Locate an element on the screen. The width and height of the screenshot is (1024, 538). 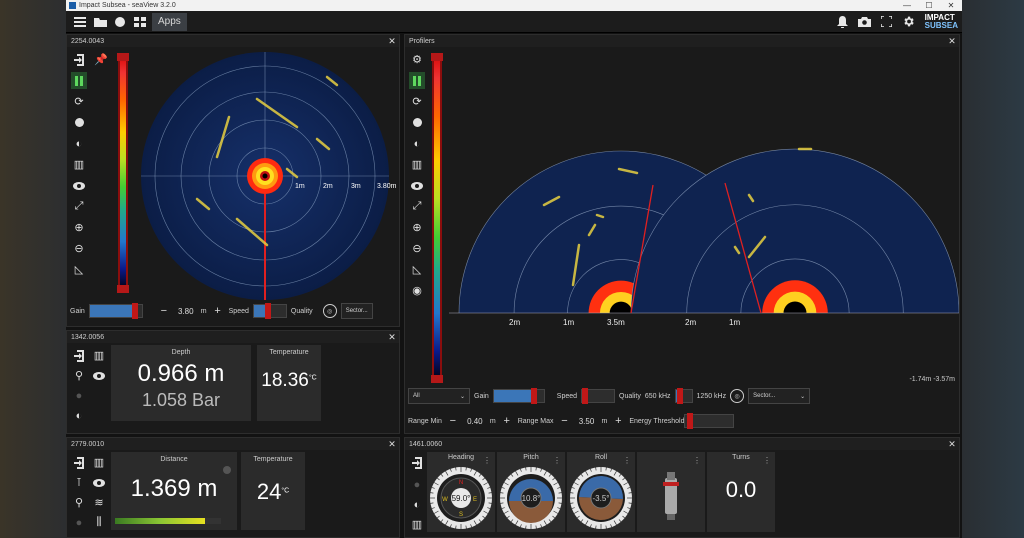
apps-button: Apps is located at coordinates (169, 21).